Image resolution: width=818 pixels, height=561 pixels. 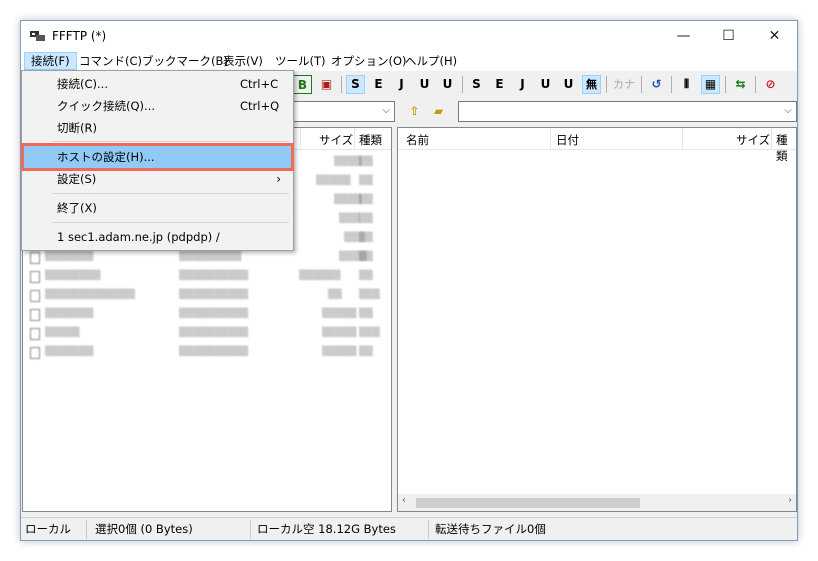 I want to click on menu-item-label: 終了(X), so click(x=77, y=208).